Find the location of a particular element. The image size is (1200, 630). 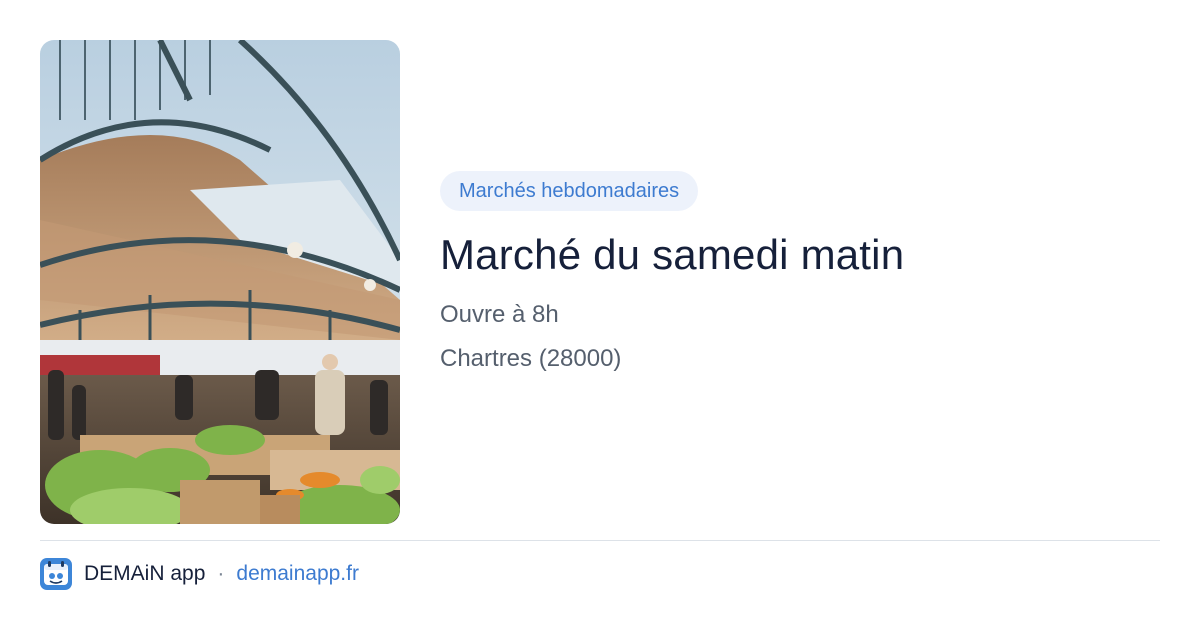

demain-app-logo-icon is located at coordinates (56, 574).